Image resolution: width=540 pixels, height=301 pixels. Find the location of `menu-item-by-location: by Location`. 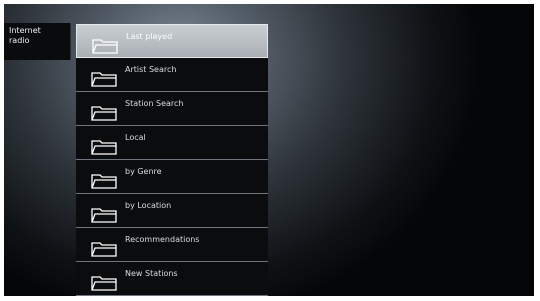

menu-item-by-location: by Location is located at coordinates (172, 211).